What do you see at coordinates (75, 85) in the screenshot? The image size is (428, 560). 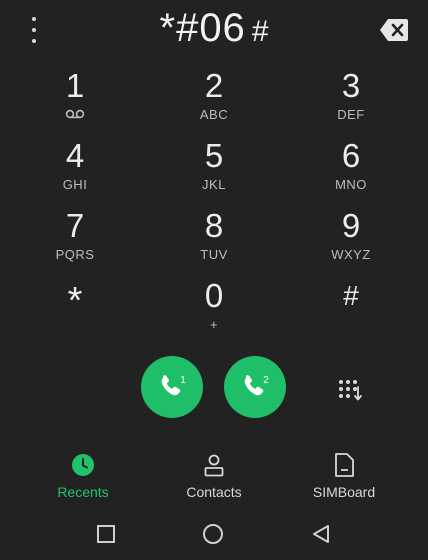 I see `key-digit: 1` at bounding box center [75, 85].